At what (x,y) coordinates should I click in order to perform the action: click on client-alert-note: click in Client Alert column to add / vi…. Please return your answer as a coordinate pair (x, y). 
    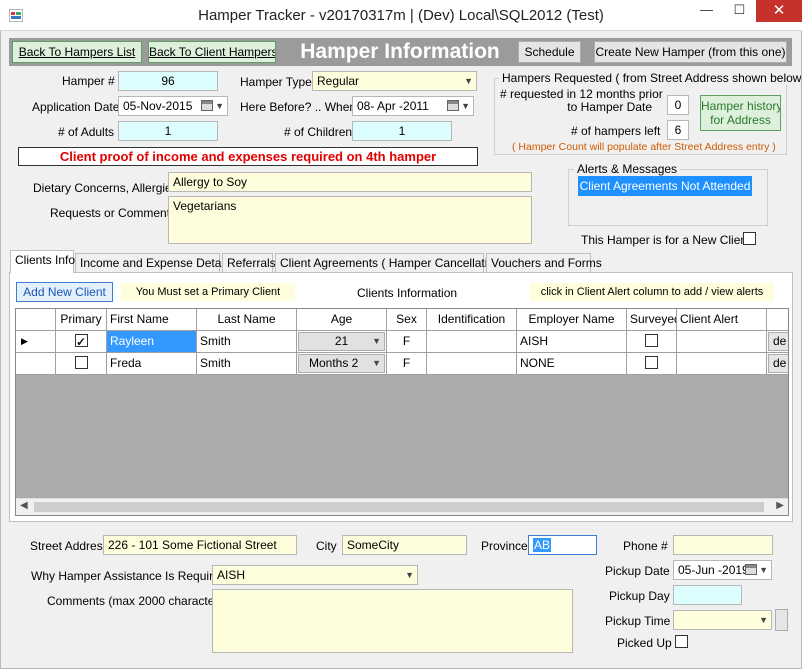
    Looking at the image, I should click on (652, 292).